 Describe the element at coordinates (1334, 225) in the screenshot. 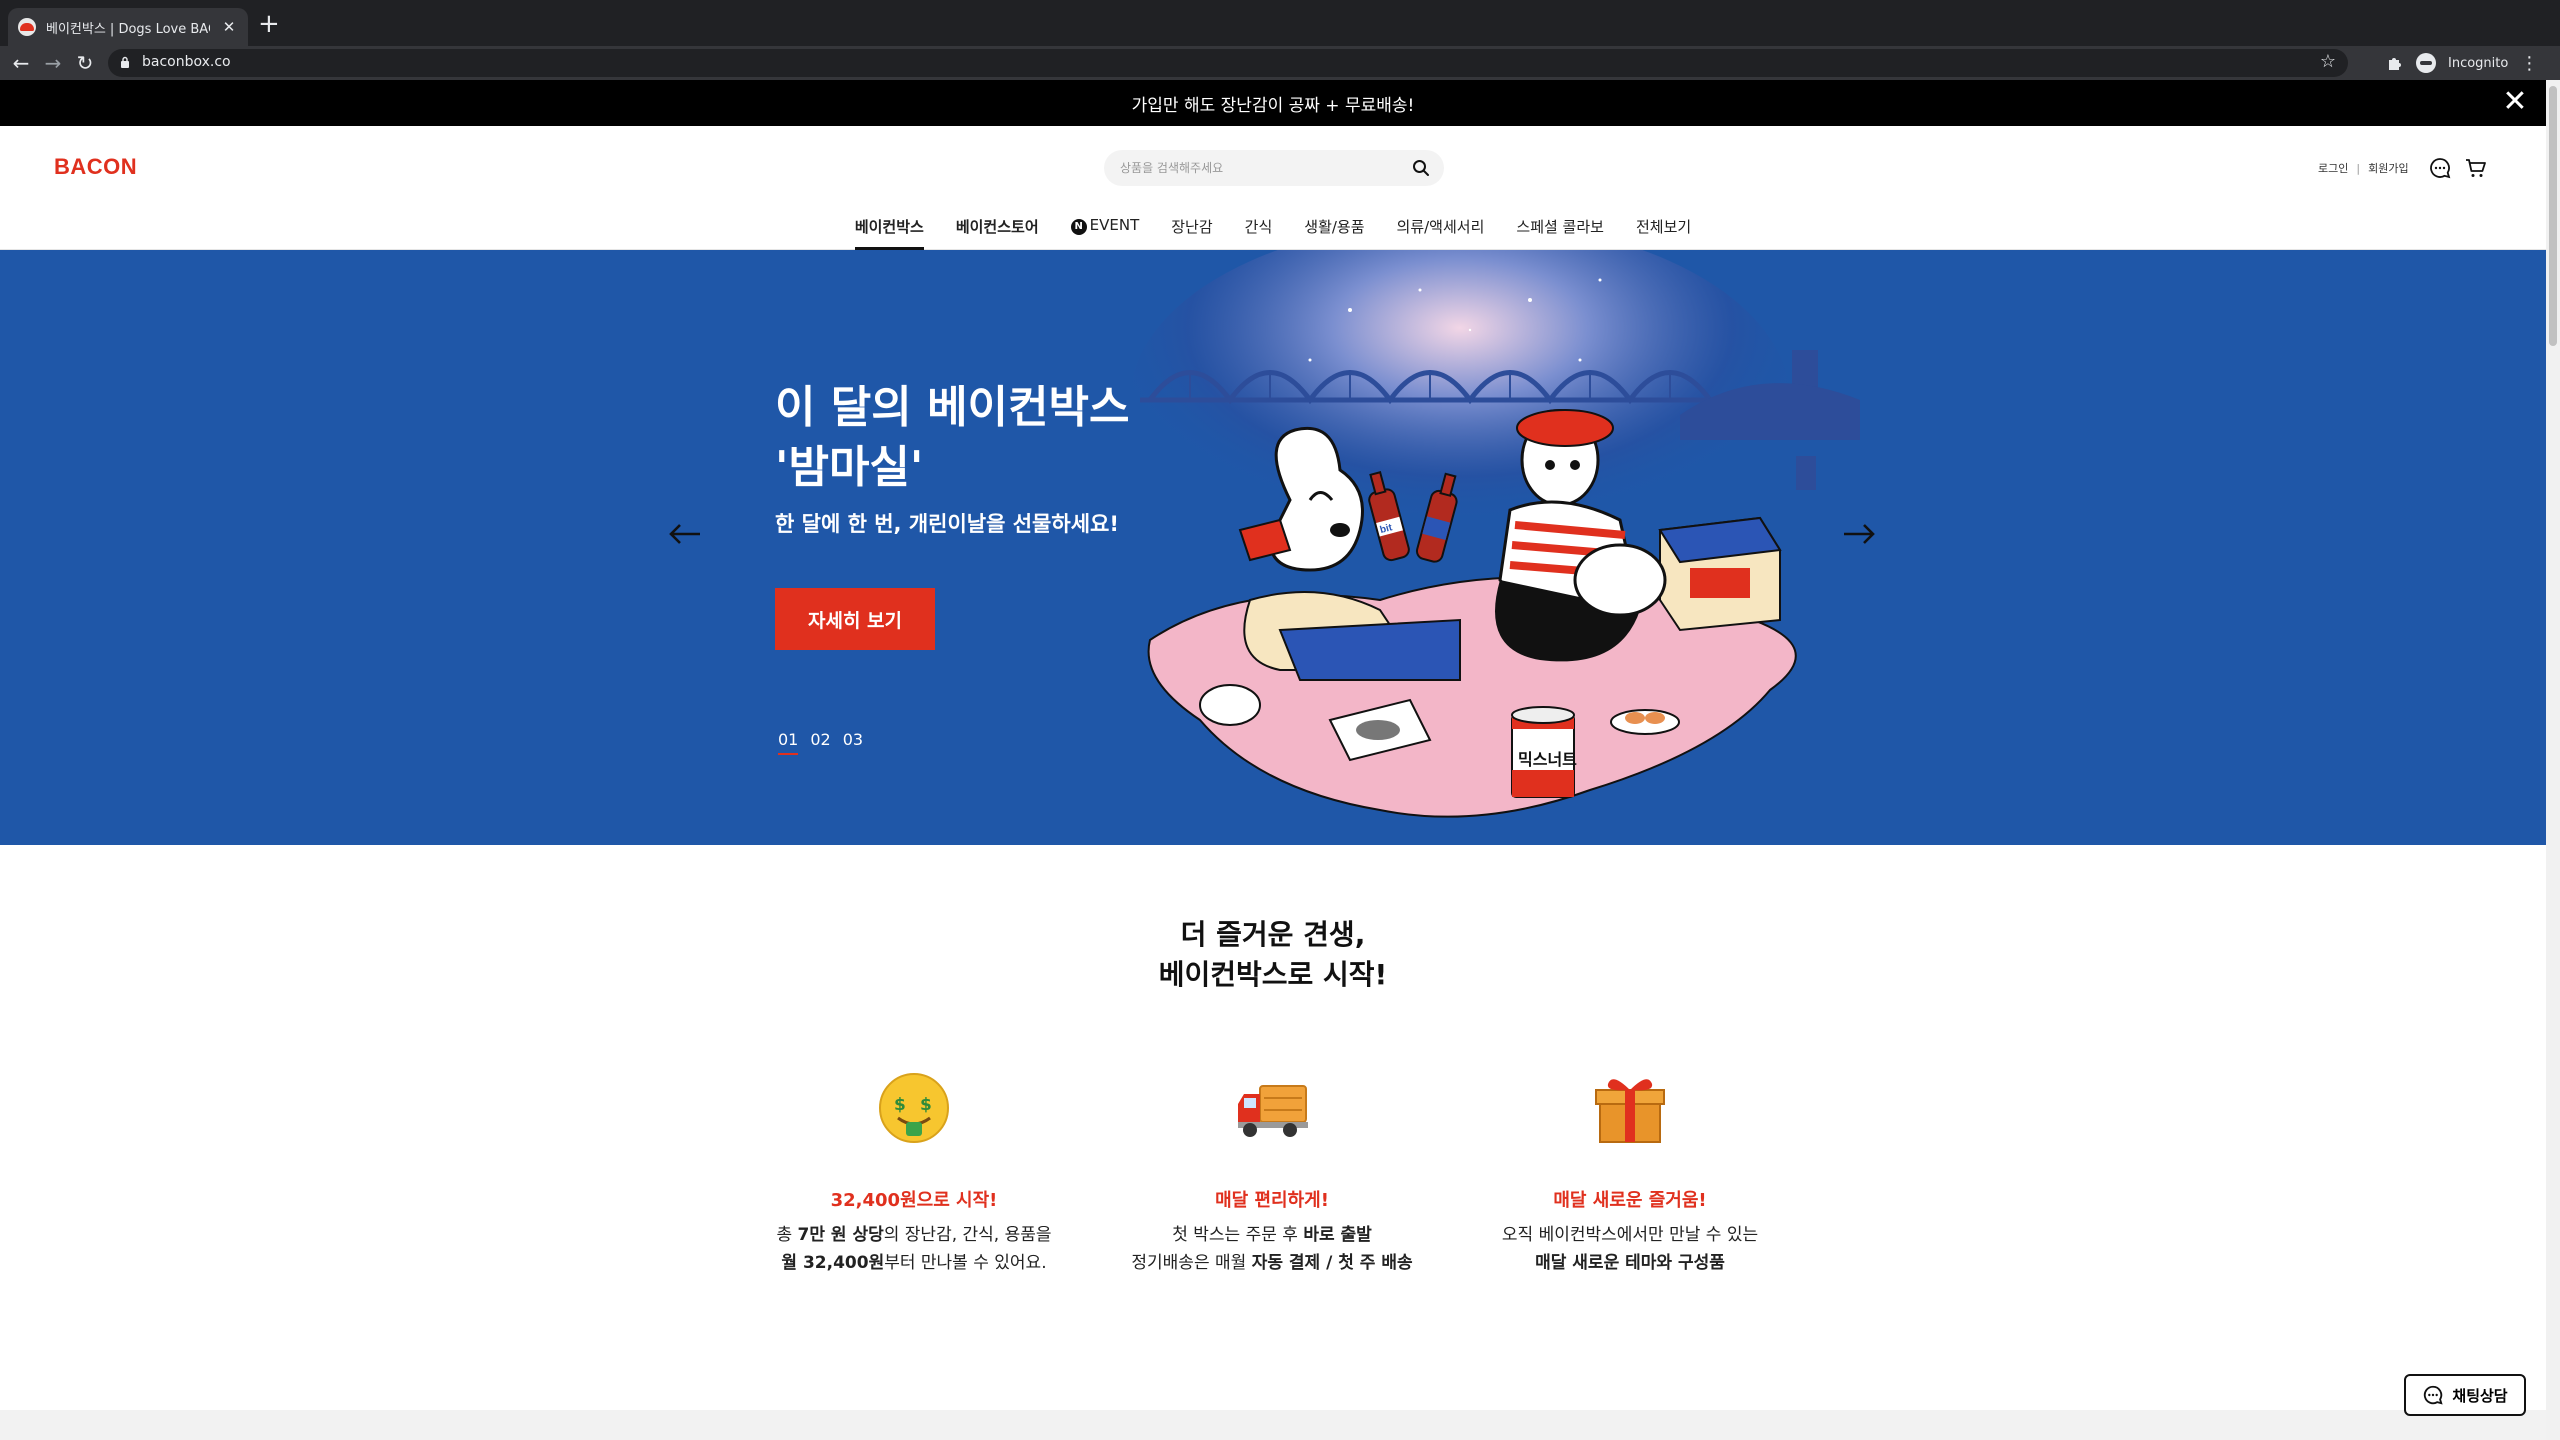

I see `nav-item-living: 생활/용품` at that location.